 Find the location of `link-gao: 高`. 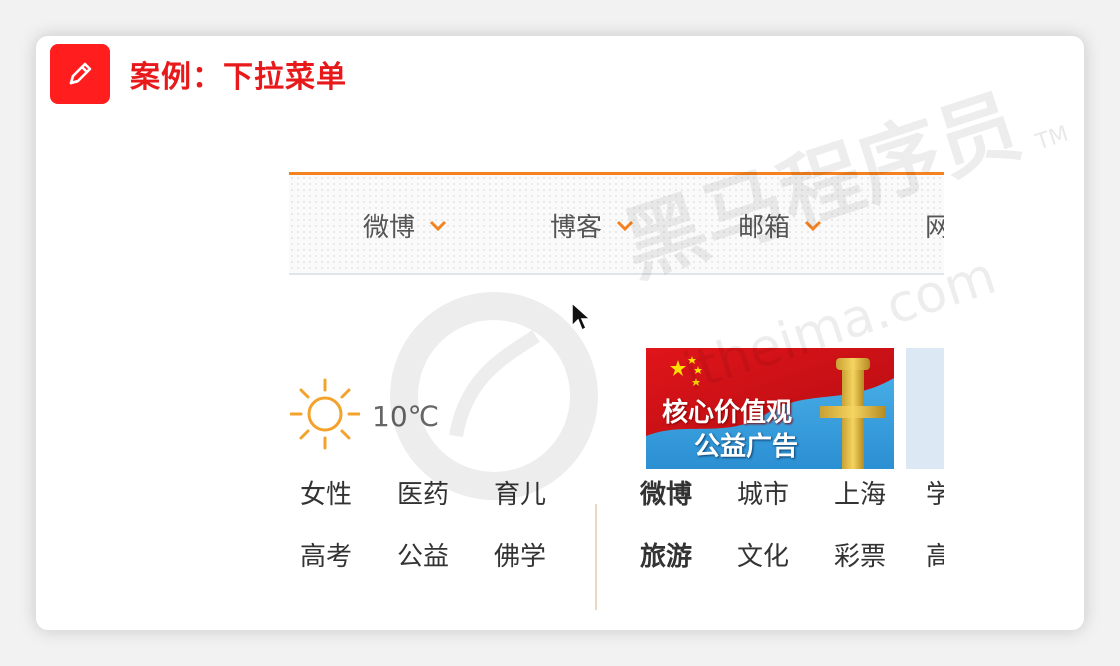

link-gao: 高 is located at coordinates (935, 554).